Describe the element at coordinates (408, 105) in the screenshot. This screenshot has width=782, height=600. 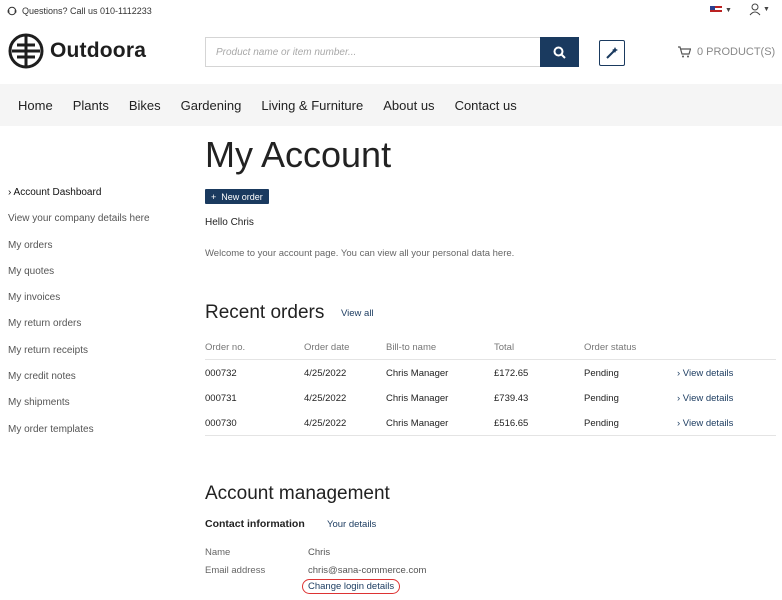
I see `nav-item-about-us: About us` at that location.